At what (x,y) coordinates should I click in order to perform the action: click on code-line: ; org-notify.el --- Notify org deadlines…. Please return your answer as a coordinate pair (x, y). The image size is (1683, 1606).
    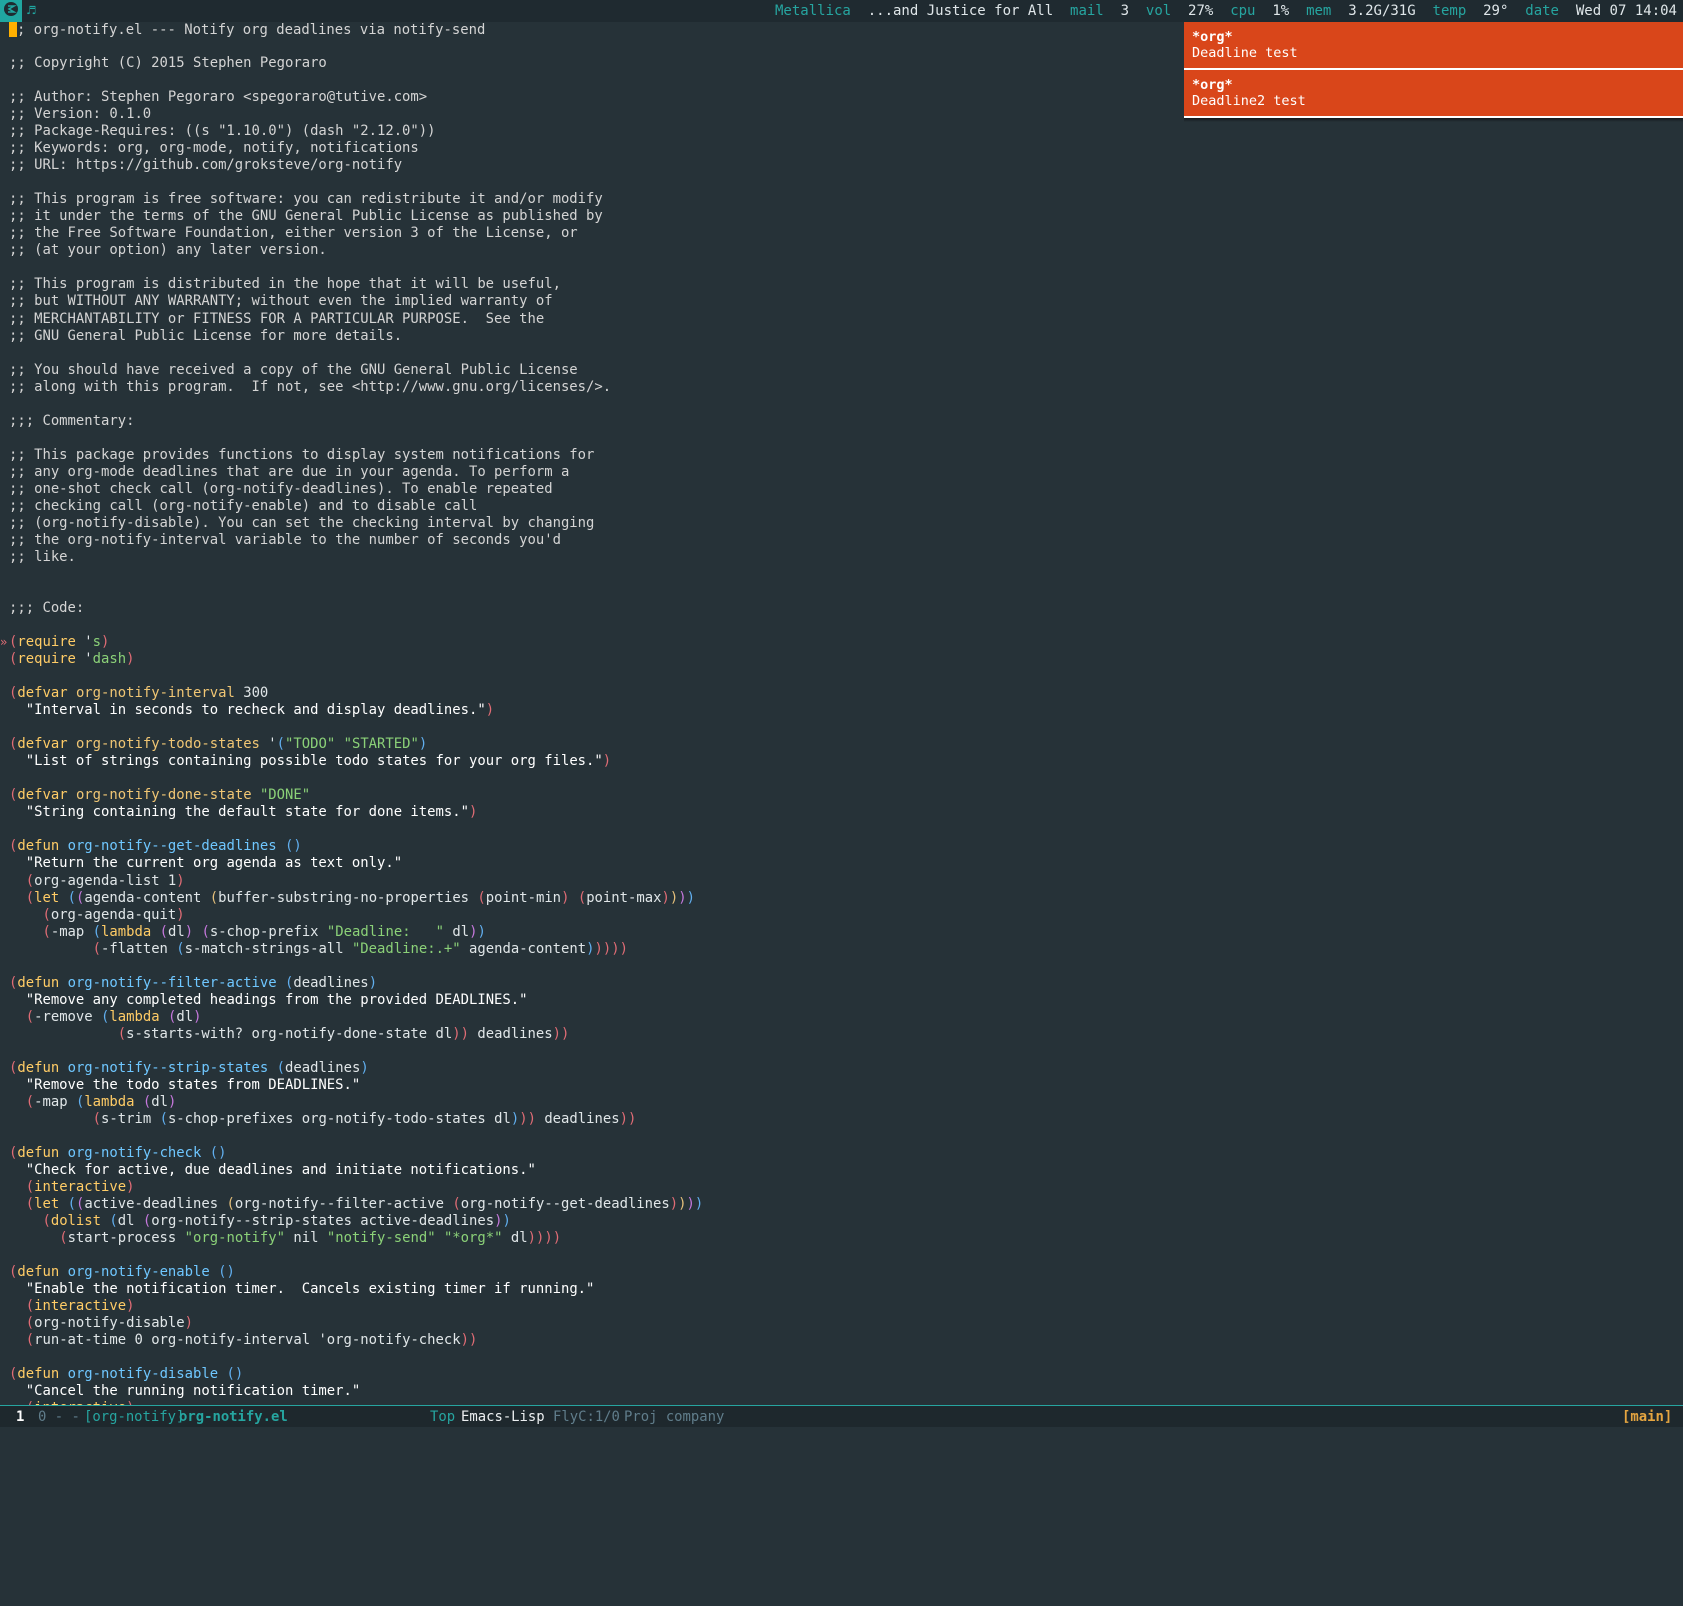
    Looking at the image, I should click on (247, 30).